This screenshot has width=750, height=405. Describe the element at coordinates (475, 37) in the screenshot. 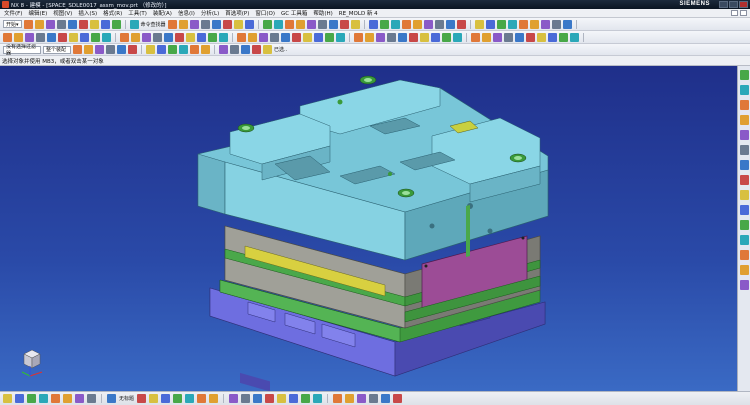

I see `product-icon` at that location.